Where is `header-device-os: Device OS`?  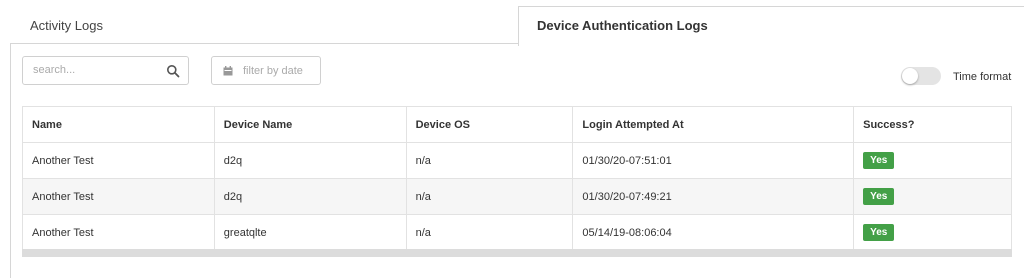 header-device-os: Device OS is located at coordinates (489, 124).